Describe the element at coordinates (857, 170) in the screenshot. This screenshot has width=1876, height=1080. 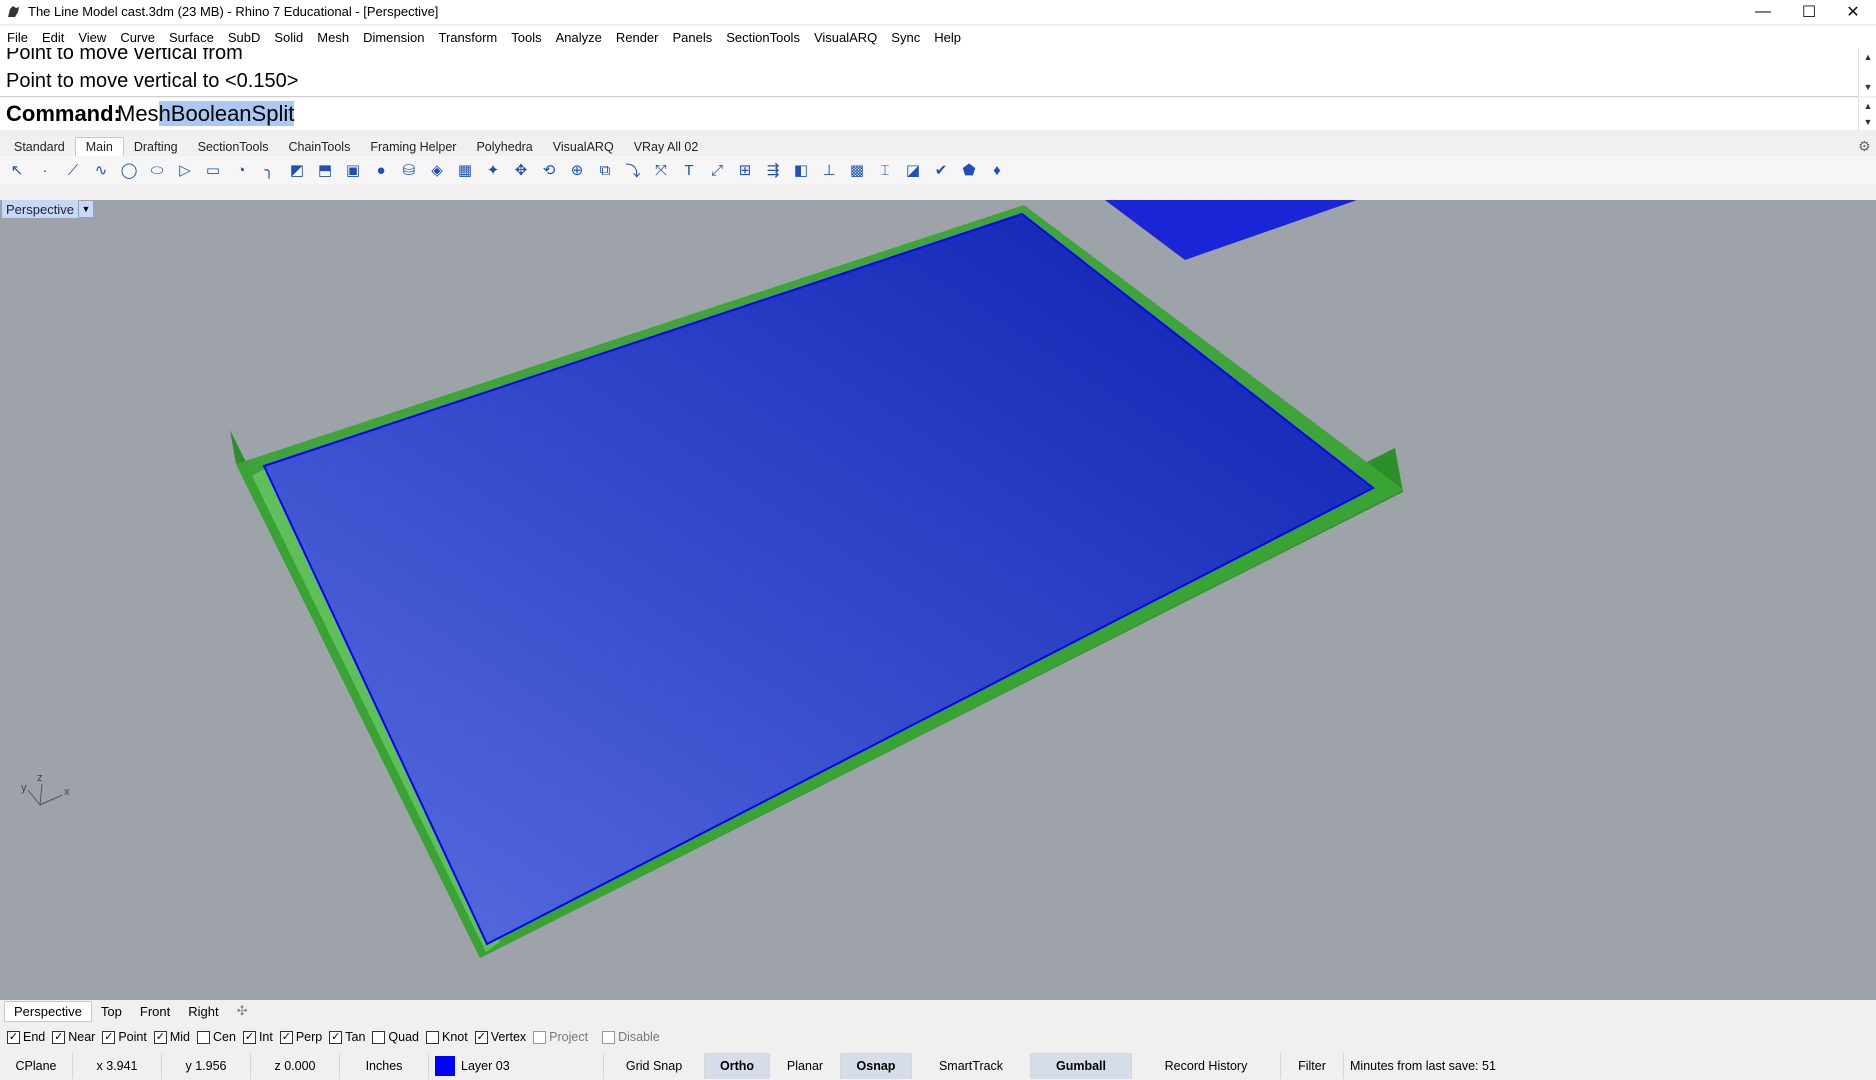
I see `grid-icon: ▩` at that location.